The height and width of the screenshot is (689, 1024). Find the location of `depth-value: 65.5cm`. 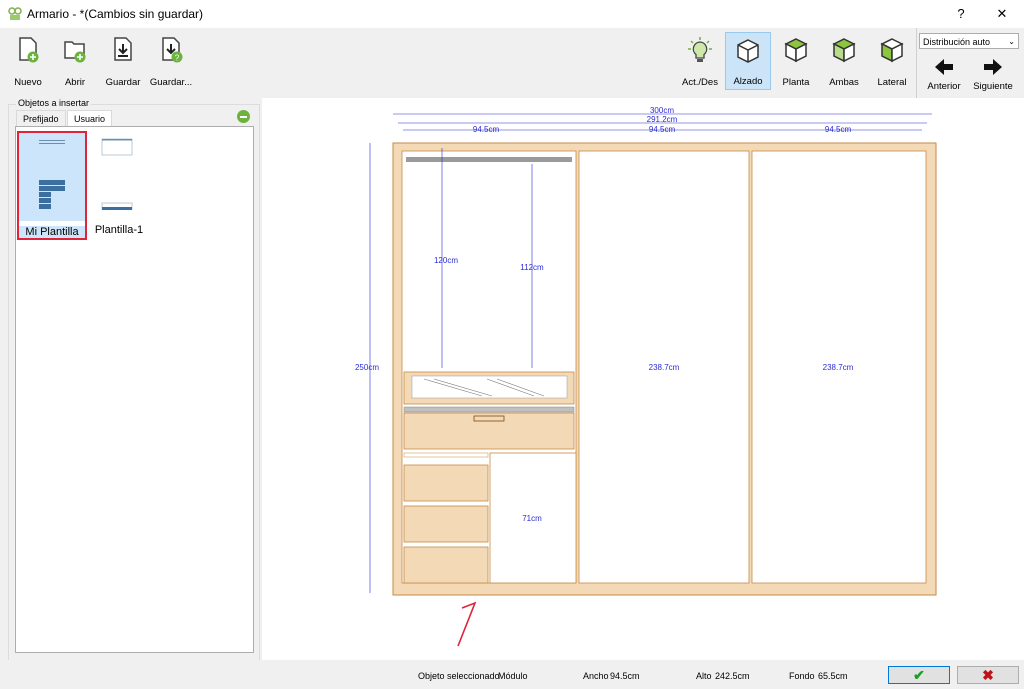

depth-value: 65.5cm is located at coordinates (833, 676).